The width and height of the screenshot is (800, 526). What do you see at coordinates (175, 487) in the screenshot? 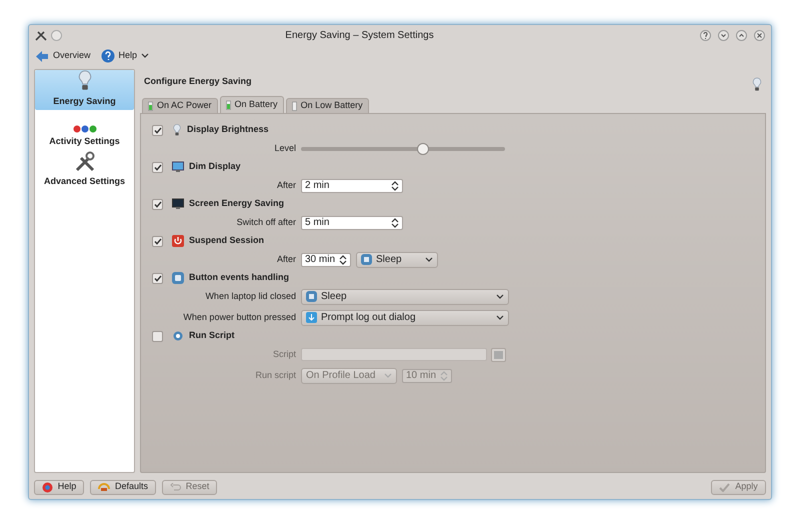
I see `undo-icon` at bounding box center [175, 487].